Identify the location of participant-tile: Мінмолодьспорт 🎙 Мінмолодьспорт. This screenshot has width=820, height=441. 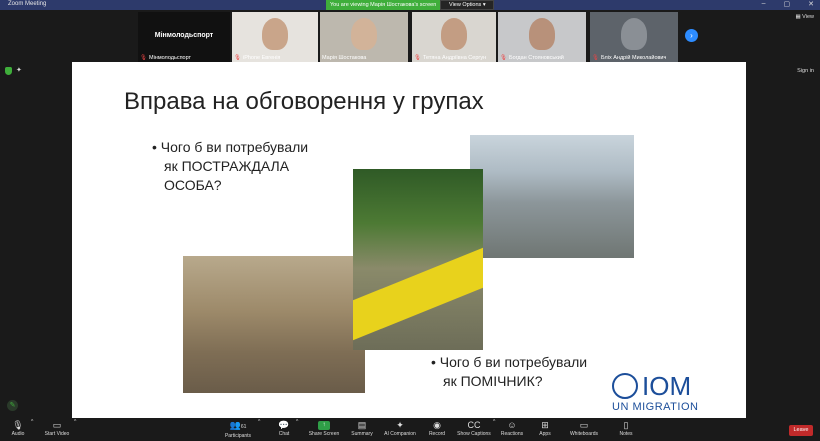
(184, 37).